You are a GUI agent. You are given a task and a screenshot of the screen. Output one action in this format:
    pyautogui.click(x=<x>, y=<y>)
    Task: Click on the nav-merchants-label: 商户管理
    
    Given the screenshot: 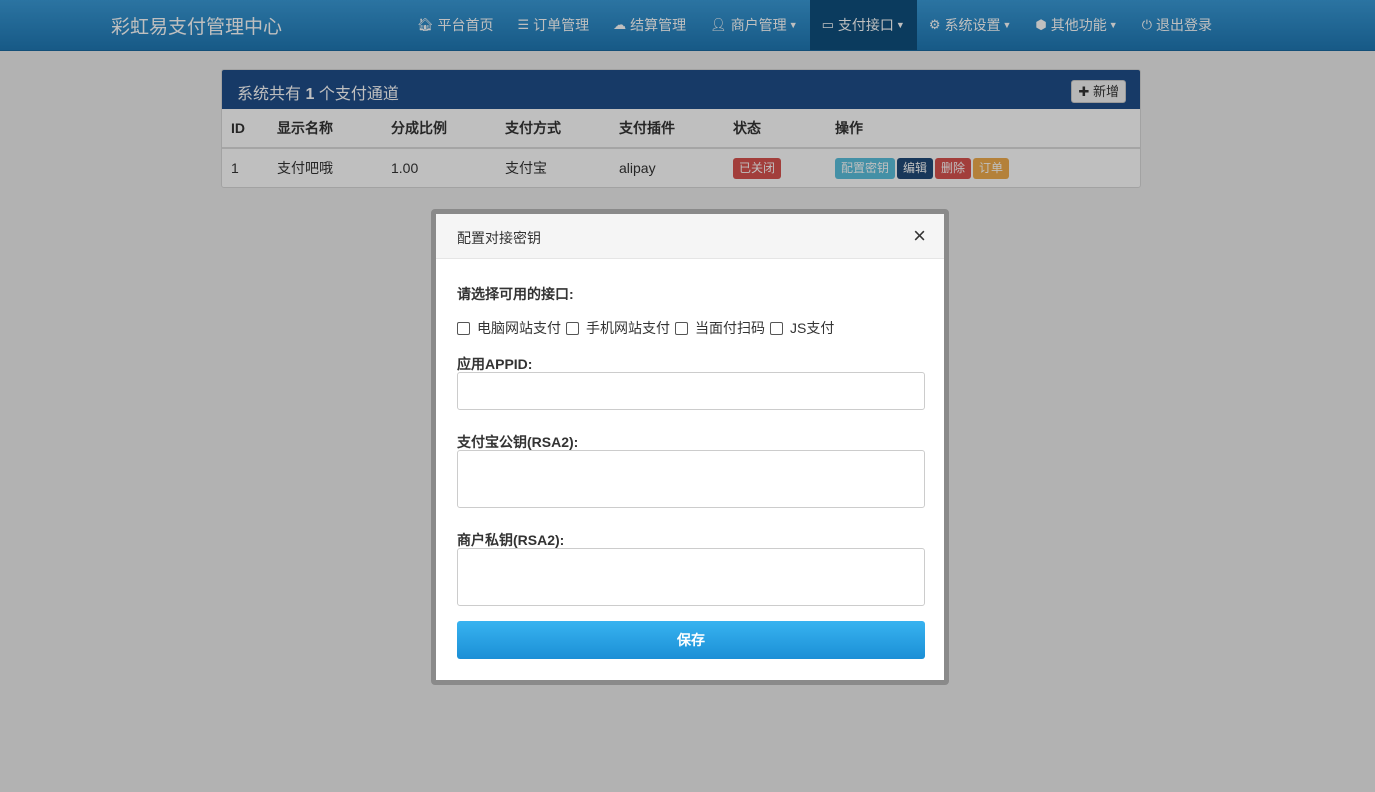 What is the action you would take?
    pyautogui.click(x=758, y=25)
    